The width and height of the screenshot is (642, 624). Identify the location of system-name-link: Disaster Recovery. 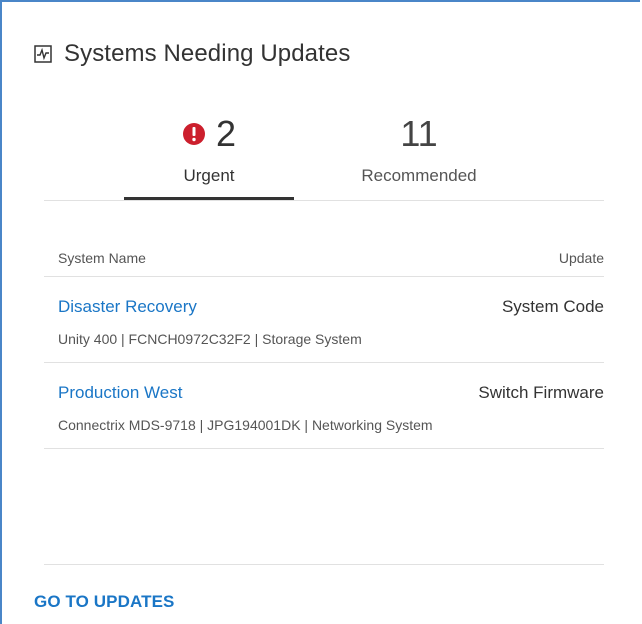
(127, 307).